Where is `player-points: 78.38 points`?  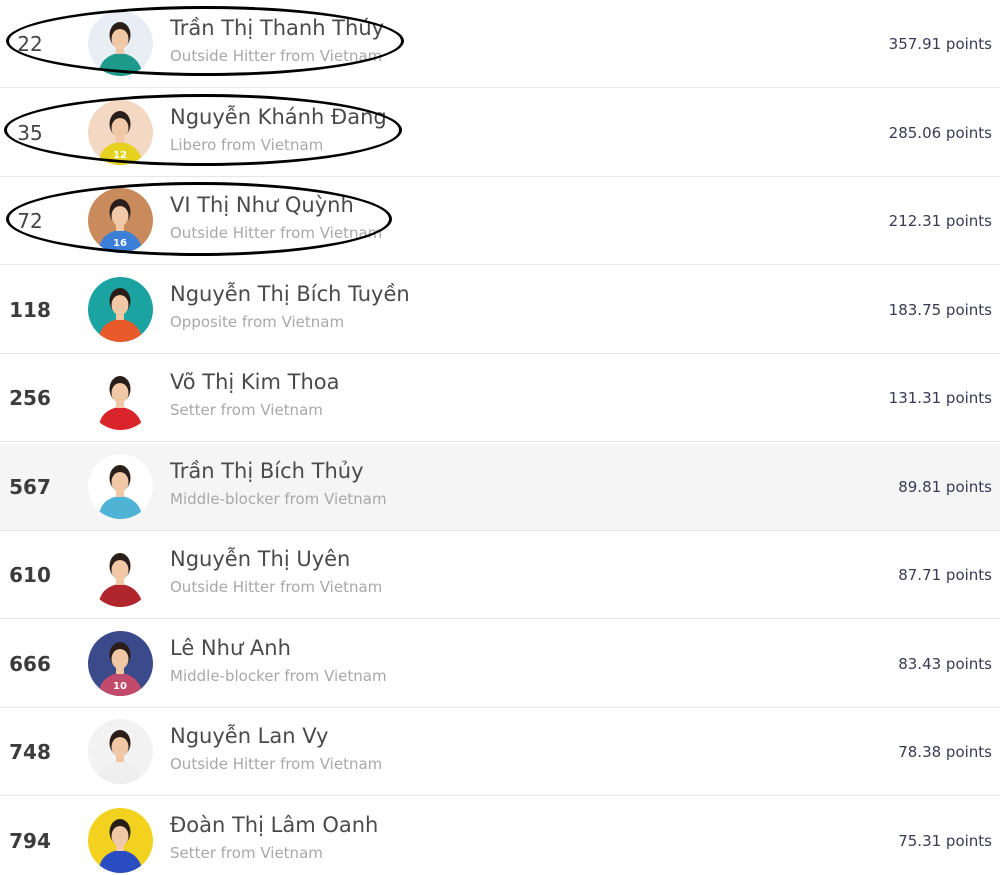 player-points: 78.38 points is located at coordinates (945, 752).